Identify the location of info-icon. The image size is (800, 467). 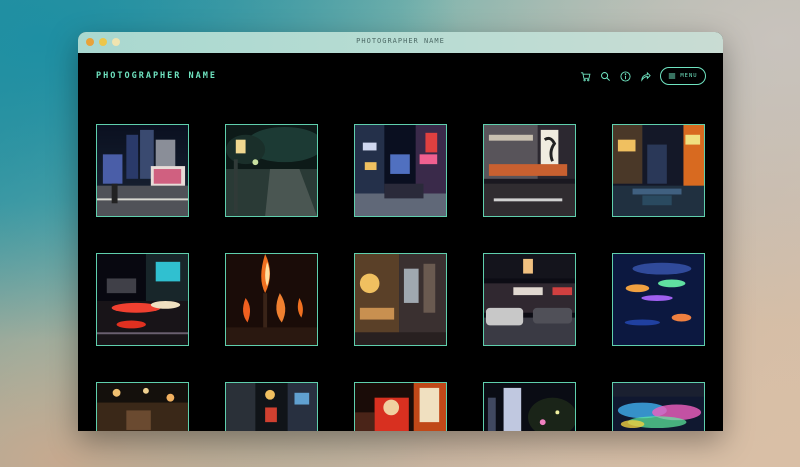
(625, 76).